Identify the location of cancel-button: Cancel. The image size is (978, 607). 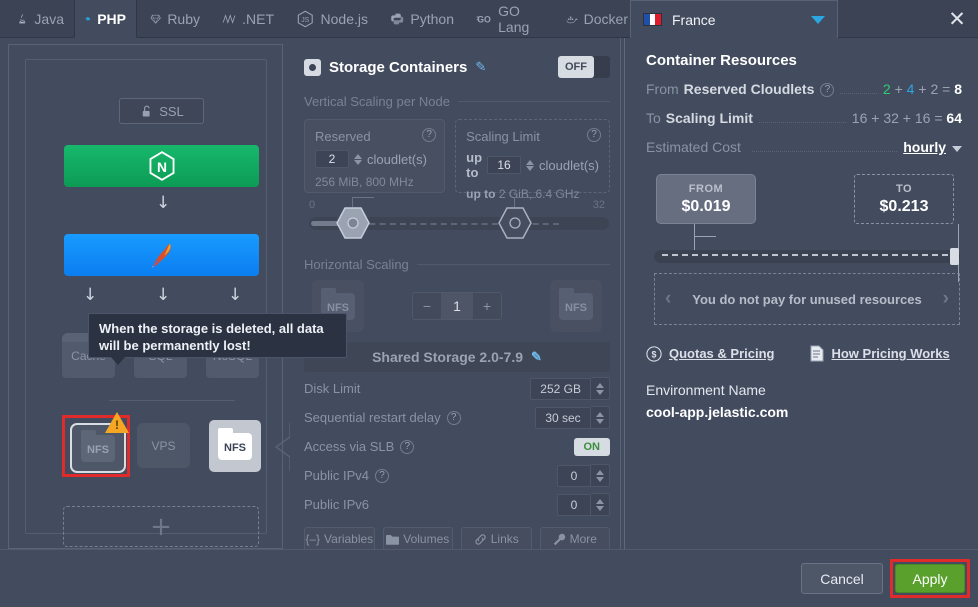
(842, 578).